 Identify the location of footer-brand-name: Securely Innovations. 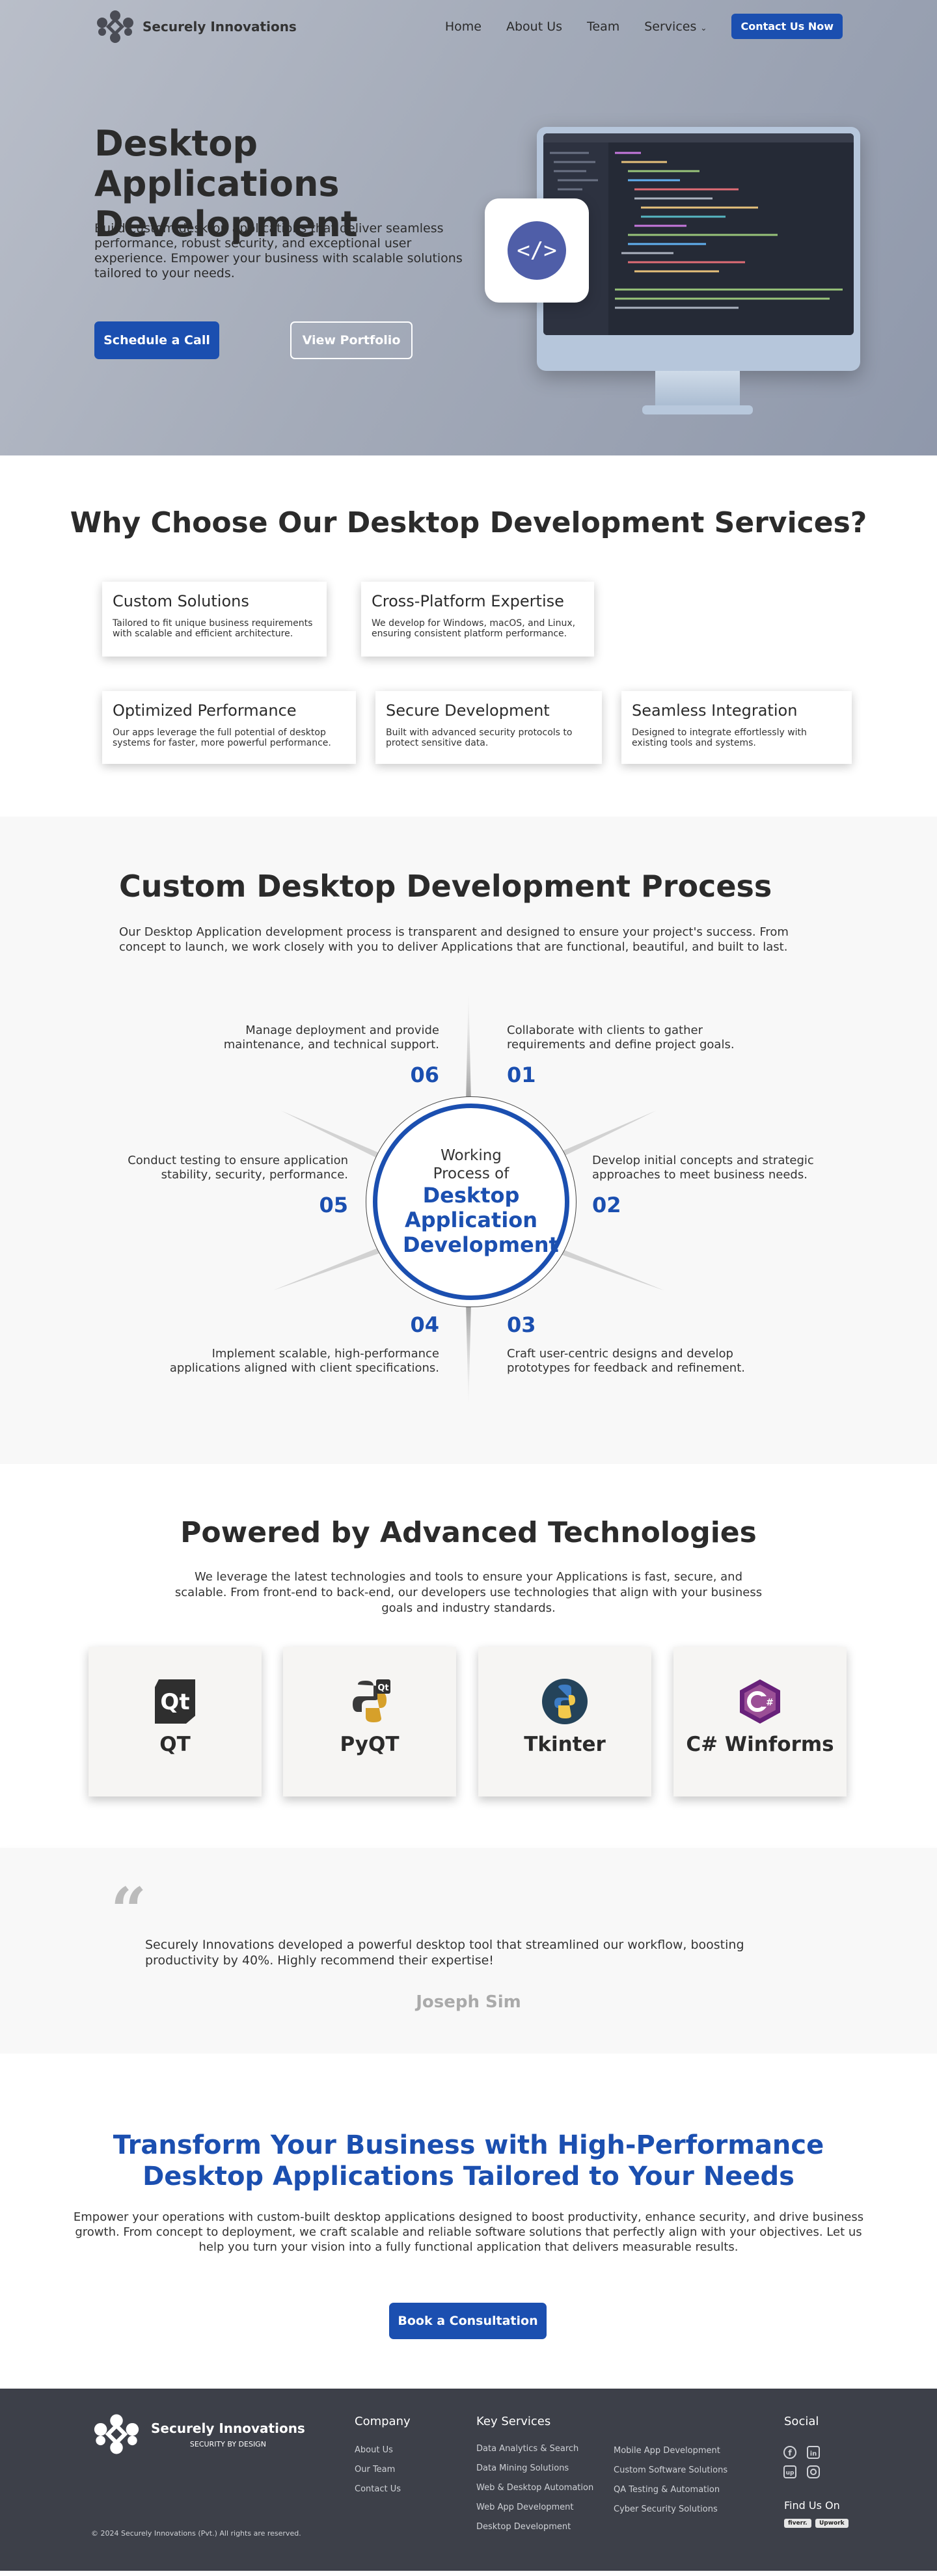
(228, 2428).